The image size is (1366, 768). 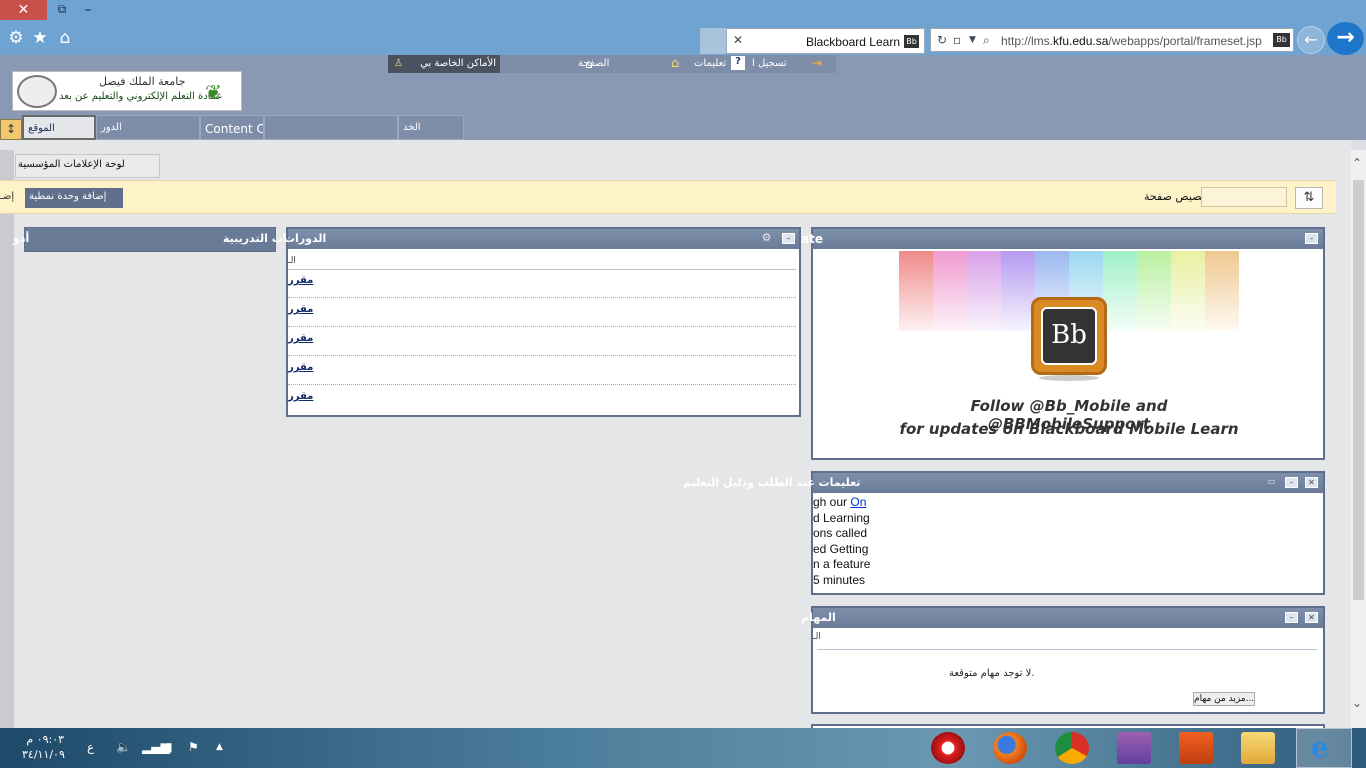 I want to click on tips-line: 5 minutes, so click(x=839, y=579).